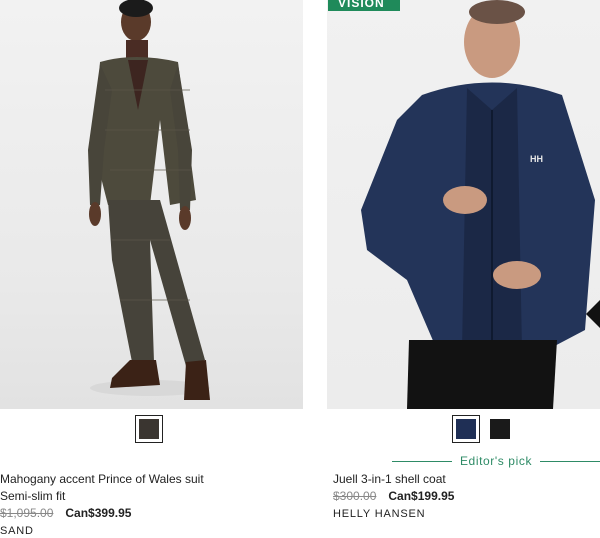 The height and width of the screenshot is (538, 600). I want to click on swatch-chip-black, so click(500, 429).